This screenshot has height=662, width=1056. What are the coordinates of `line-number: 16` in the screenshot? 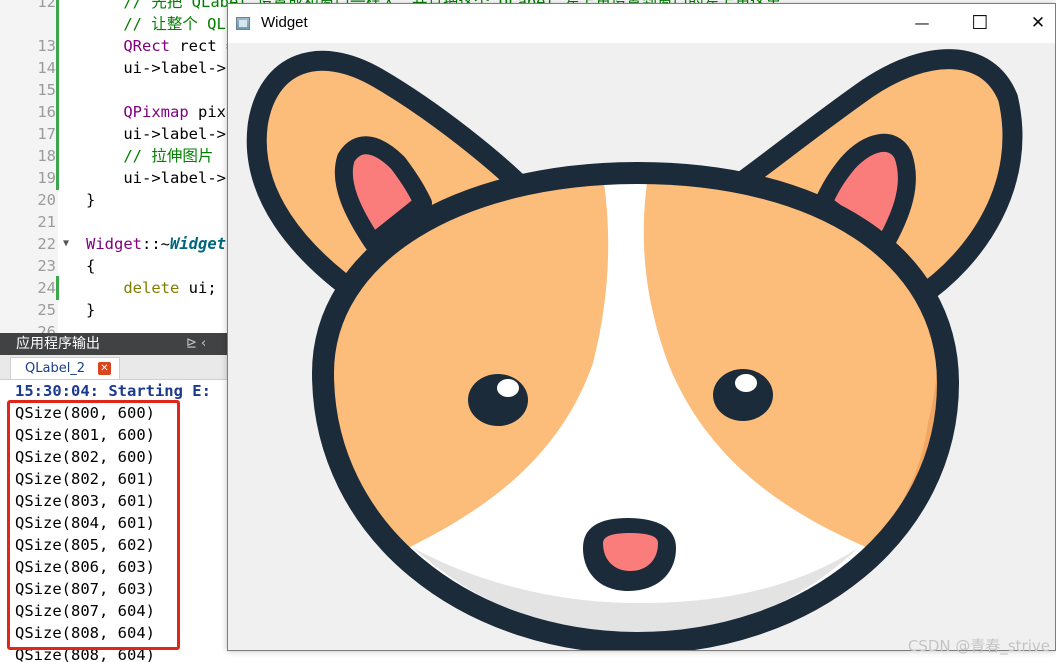 It's located at (46, 112).